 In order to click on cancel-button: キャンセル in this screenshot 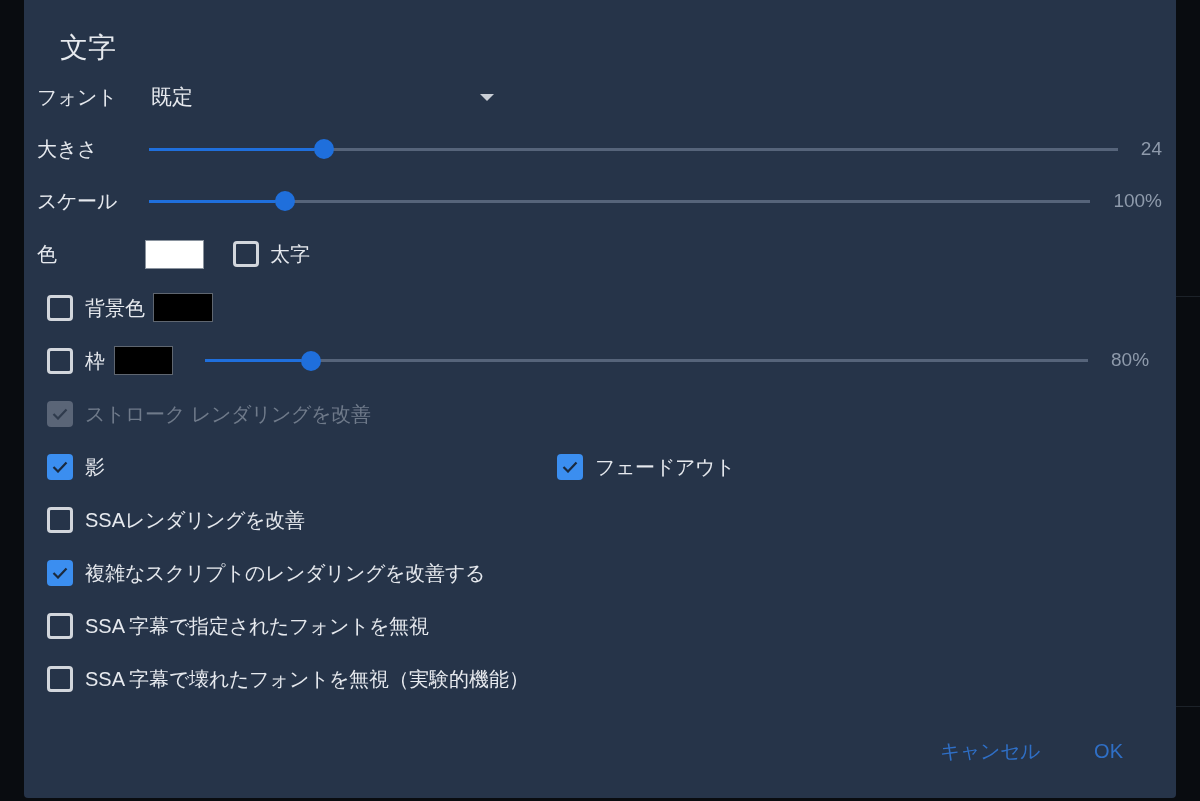, I will do `click(990, 751)`.